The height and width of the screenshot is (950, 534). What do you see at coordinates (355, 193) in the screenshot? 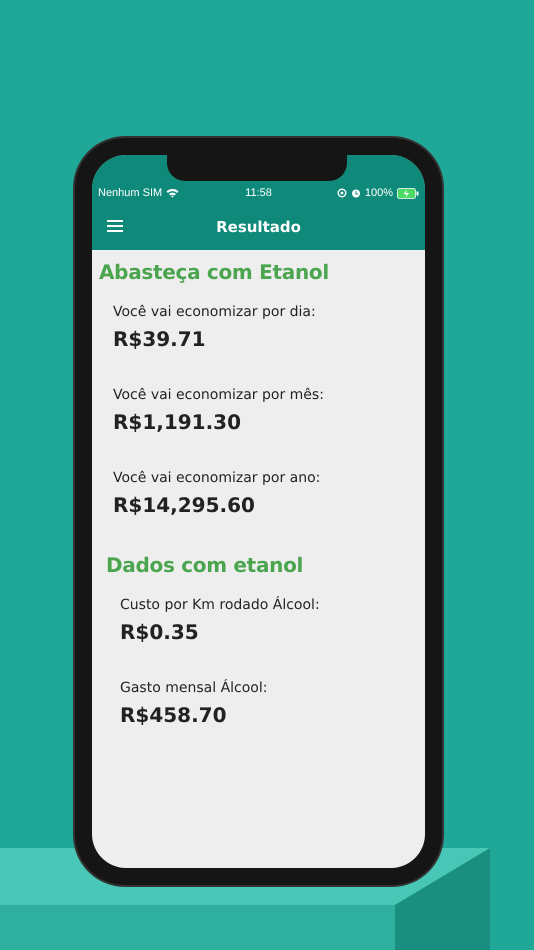
I see `alarm-icon` at bounding box center [355, 193].